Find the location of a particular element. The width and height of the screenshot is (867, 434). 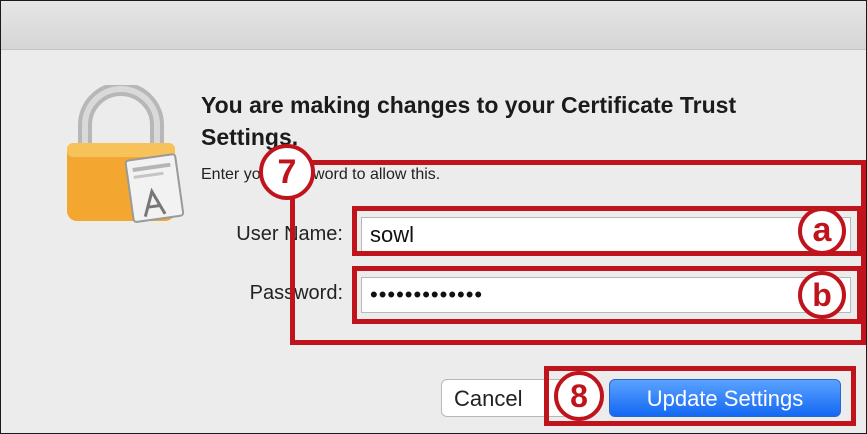

padlock-with-certificate-icon is located at coordinates (125, 154).